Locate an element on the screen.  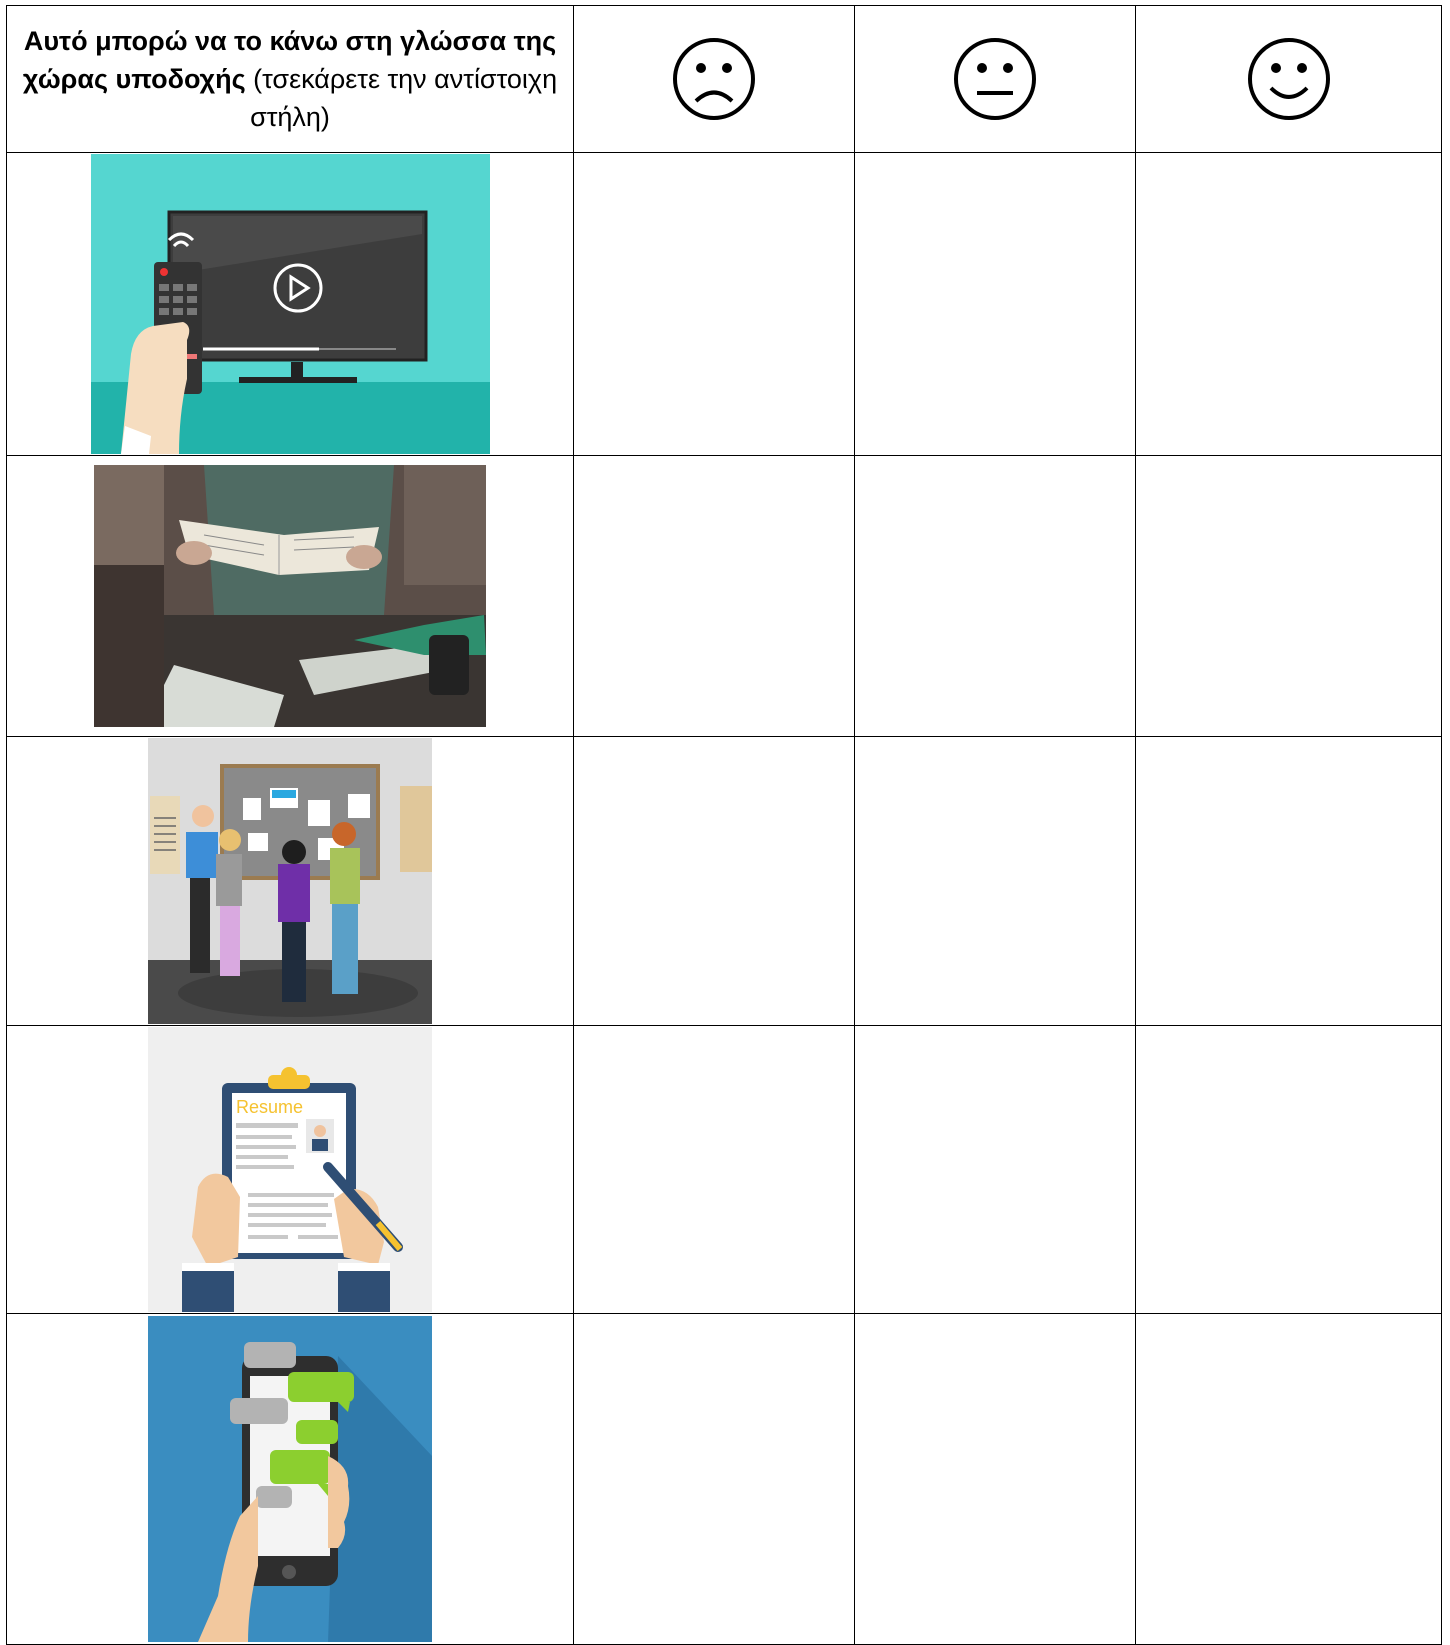
header-happy-cell is located at coordinates (1288, 79).